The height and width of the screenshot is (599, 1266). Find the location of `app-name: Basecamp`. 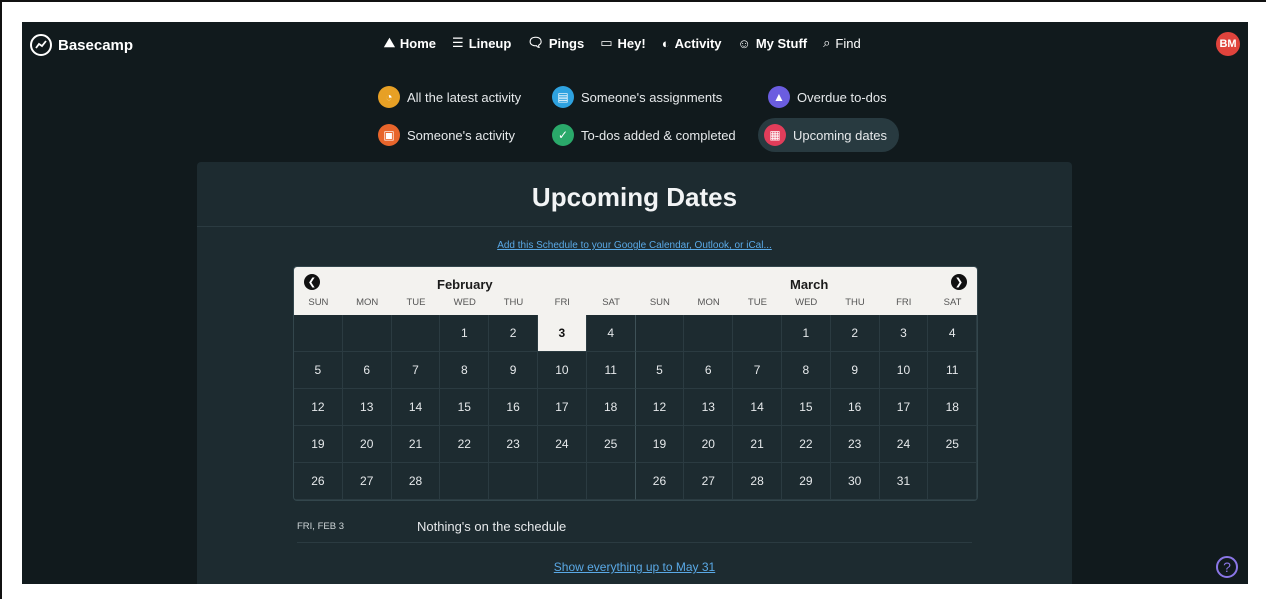

app-name: Basecamp is located at coordinates (96, 45).